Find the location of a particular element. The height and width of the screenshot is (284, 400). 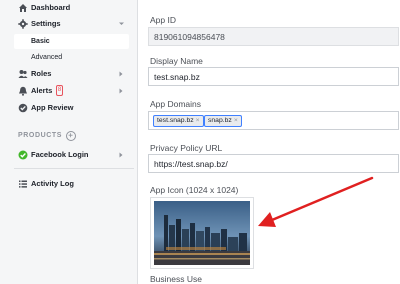

display-name-input: test.snap.bz is located at coordinates (273, 76).